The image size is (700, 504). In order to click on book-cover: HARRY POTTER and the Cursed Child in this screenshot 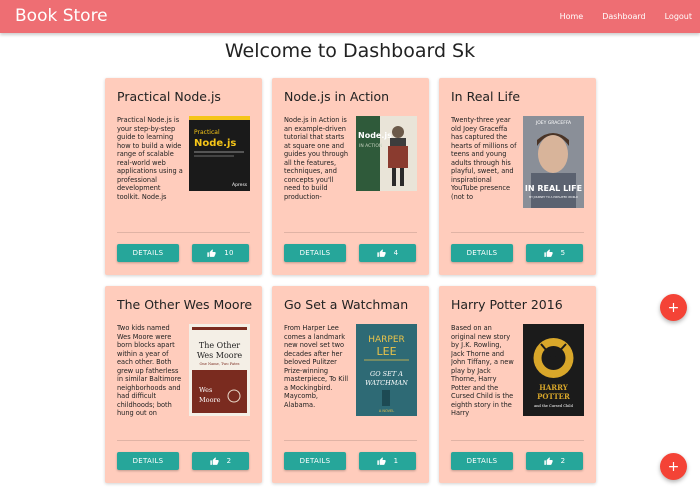, I will do `click(553, 370)`.